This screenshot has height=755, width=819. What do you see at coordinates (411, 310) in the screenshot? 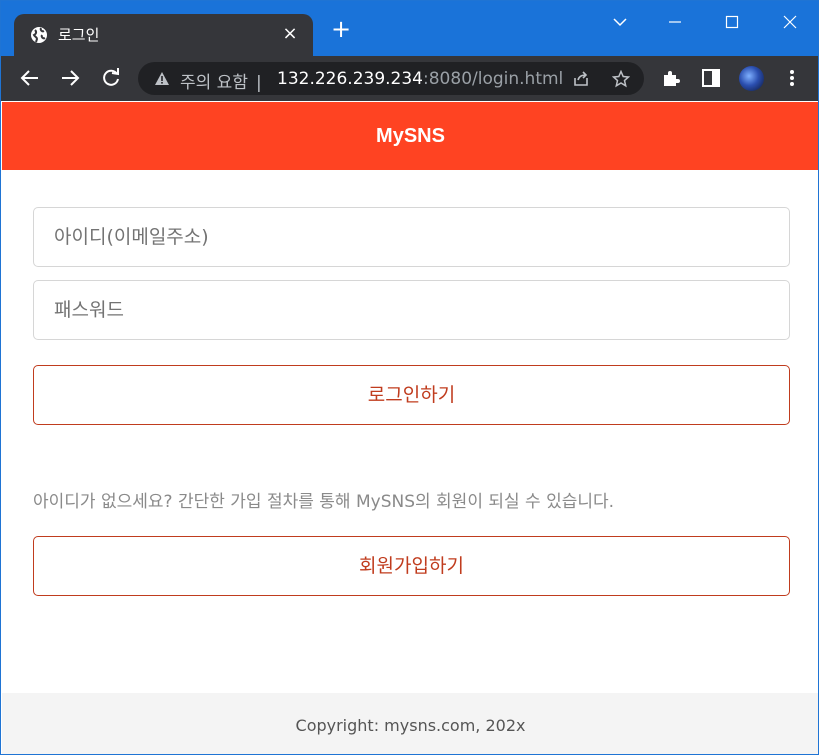
I see `password-input` at bounding box center [411, 310].